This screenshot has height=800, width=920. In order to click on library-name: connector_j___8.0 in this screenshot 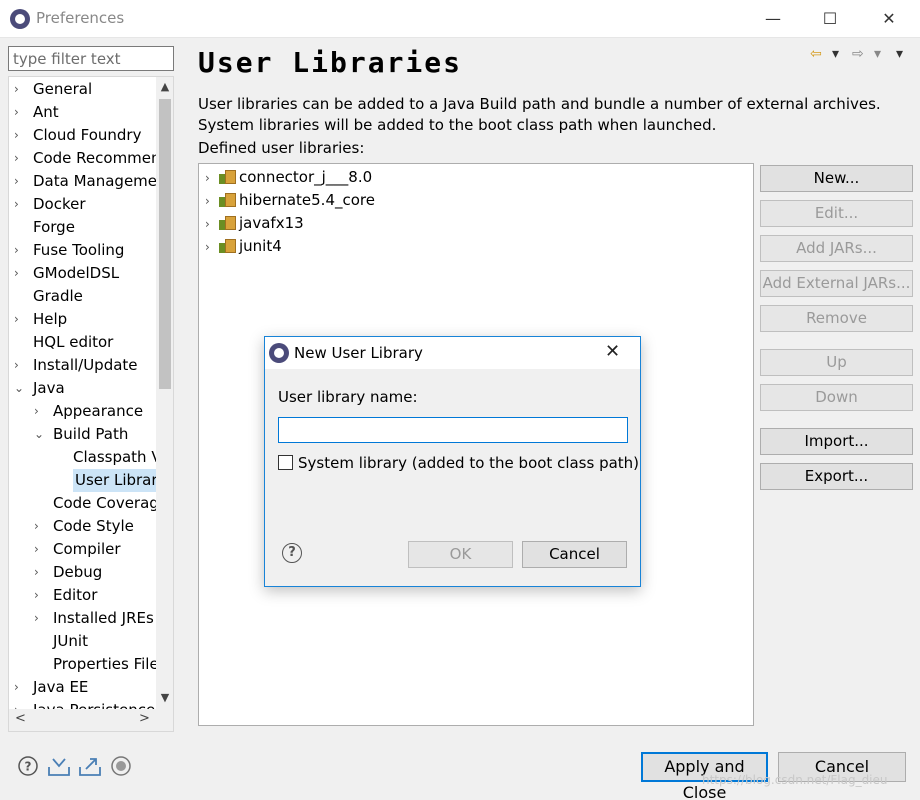, I will do `click(306, 177)`.